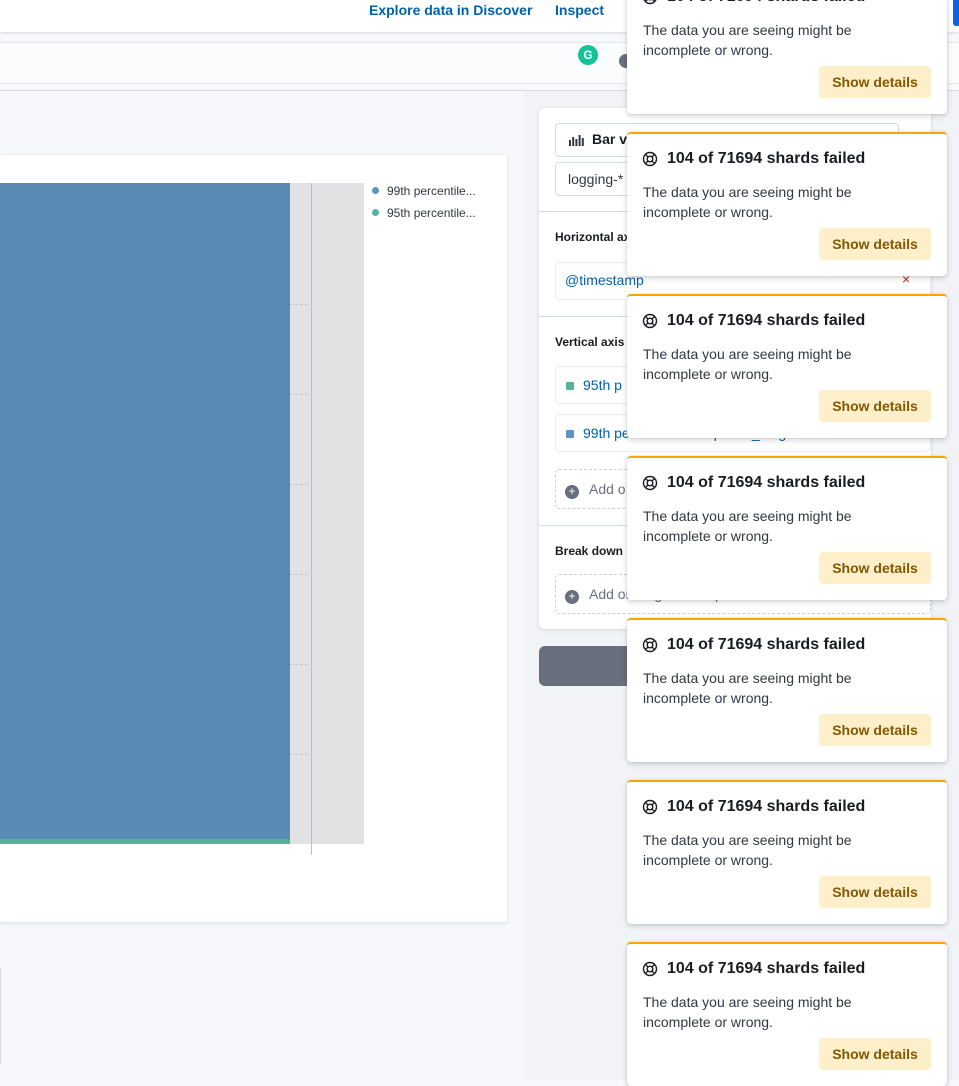  I want to click on vertical-field-label: 95th p, so click(602, 385).